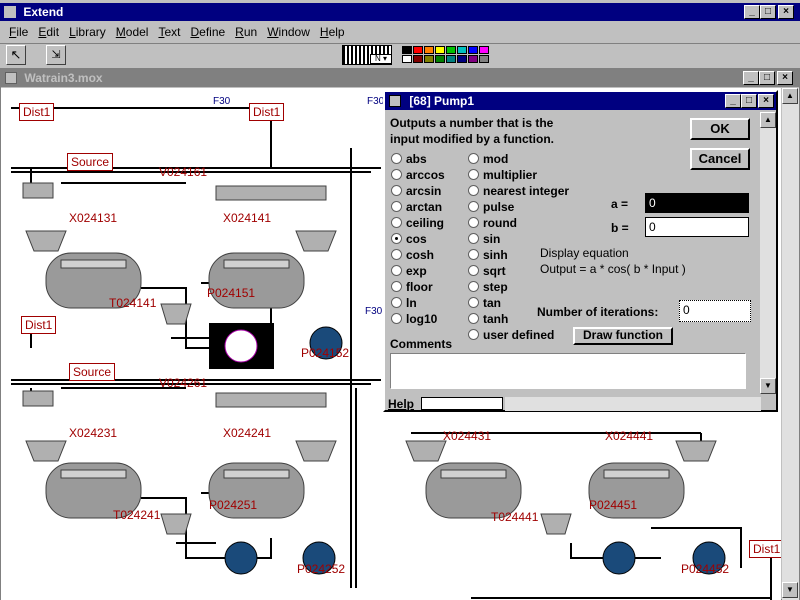 Image resolution: width=800 pixels, height=600 pixels. Describe the element at coordinates (751, 78) in the screenshot. I see `model-minimize-button: _` at that location.